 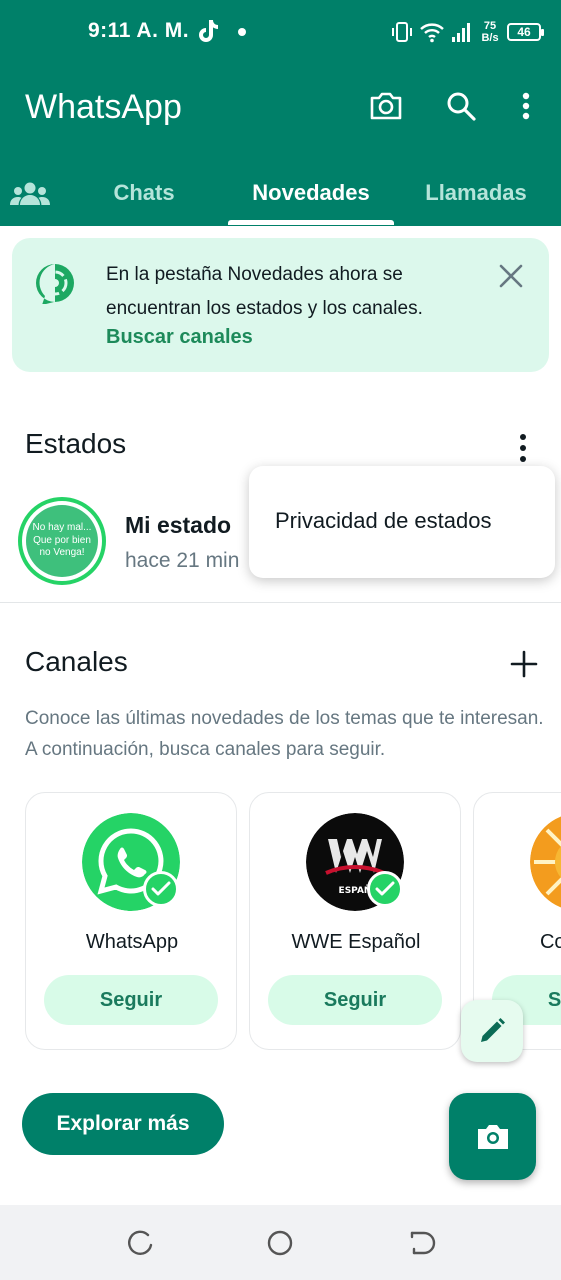 I want to click on signal-icon, so click(x=461, y=32).